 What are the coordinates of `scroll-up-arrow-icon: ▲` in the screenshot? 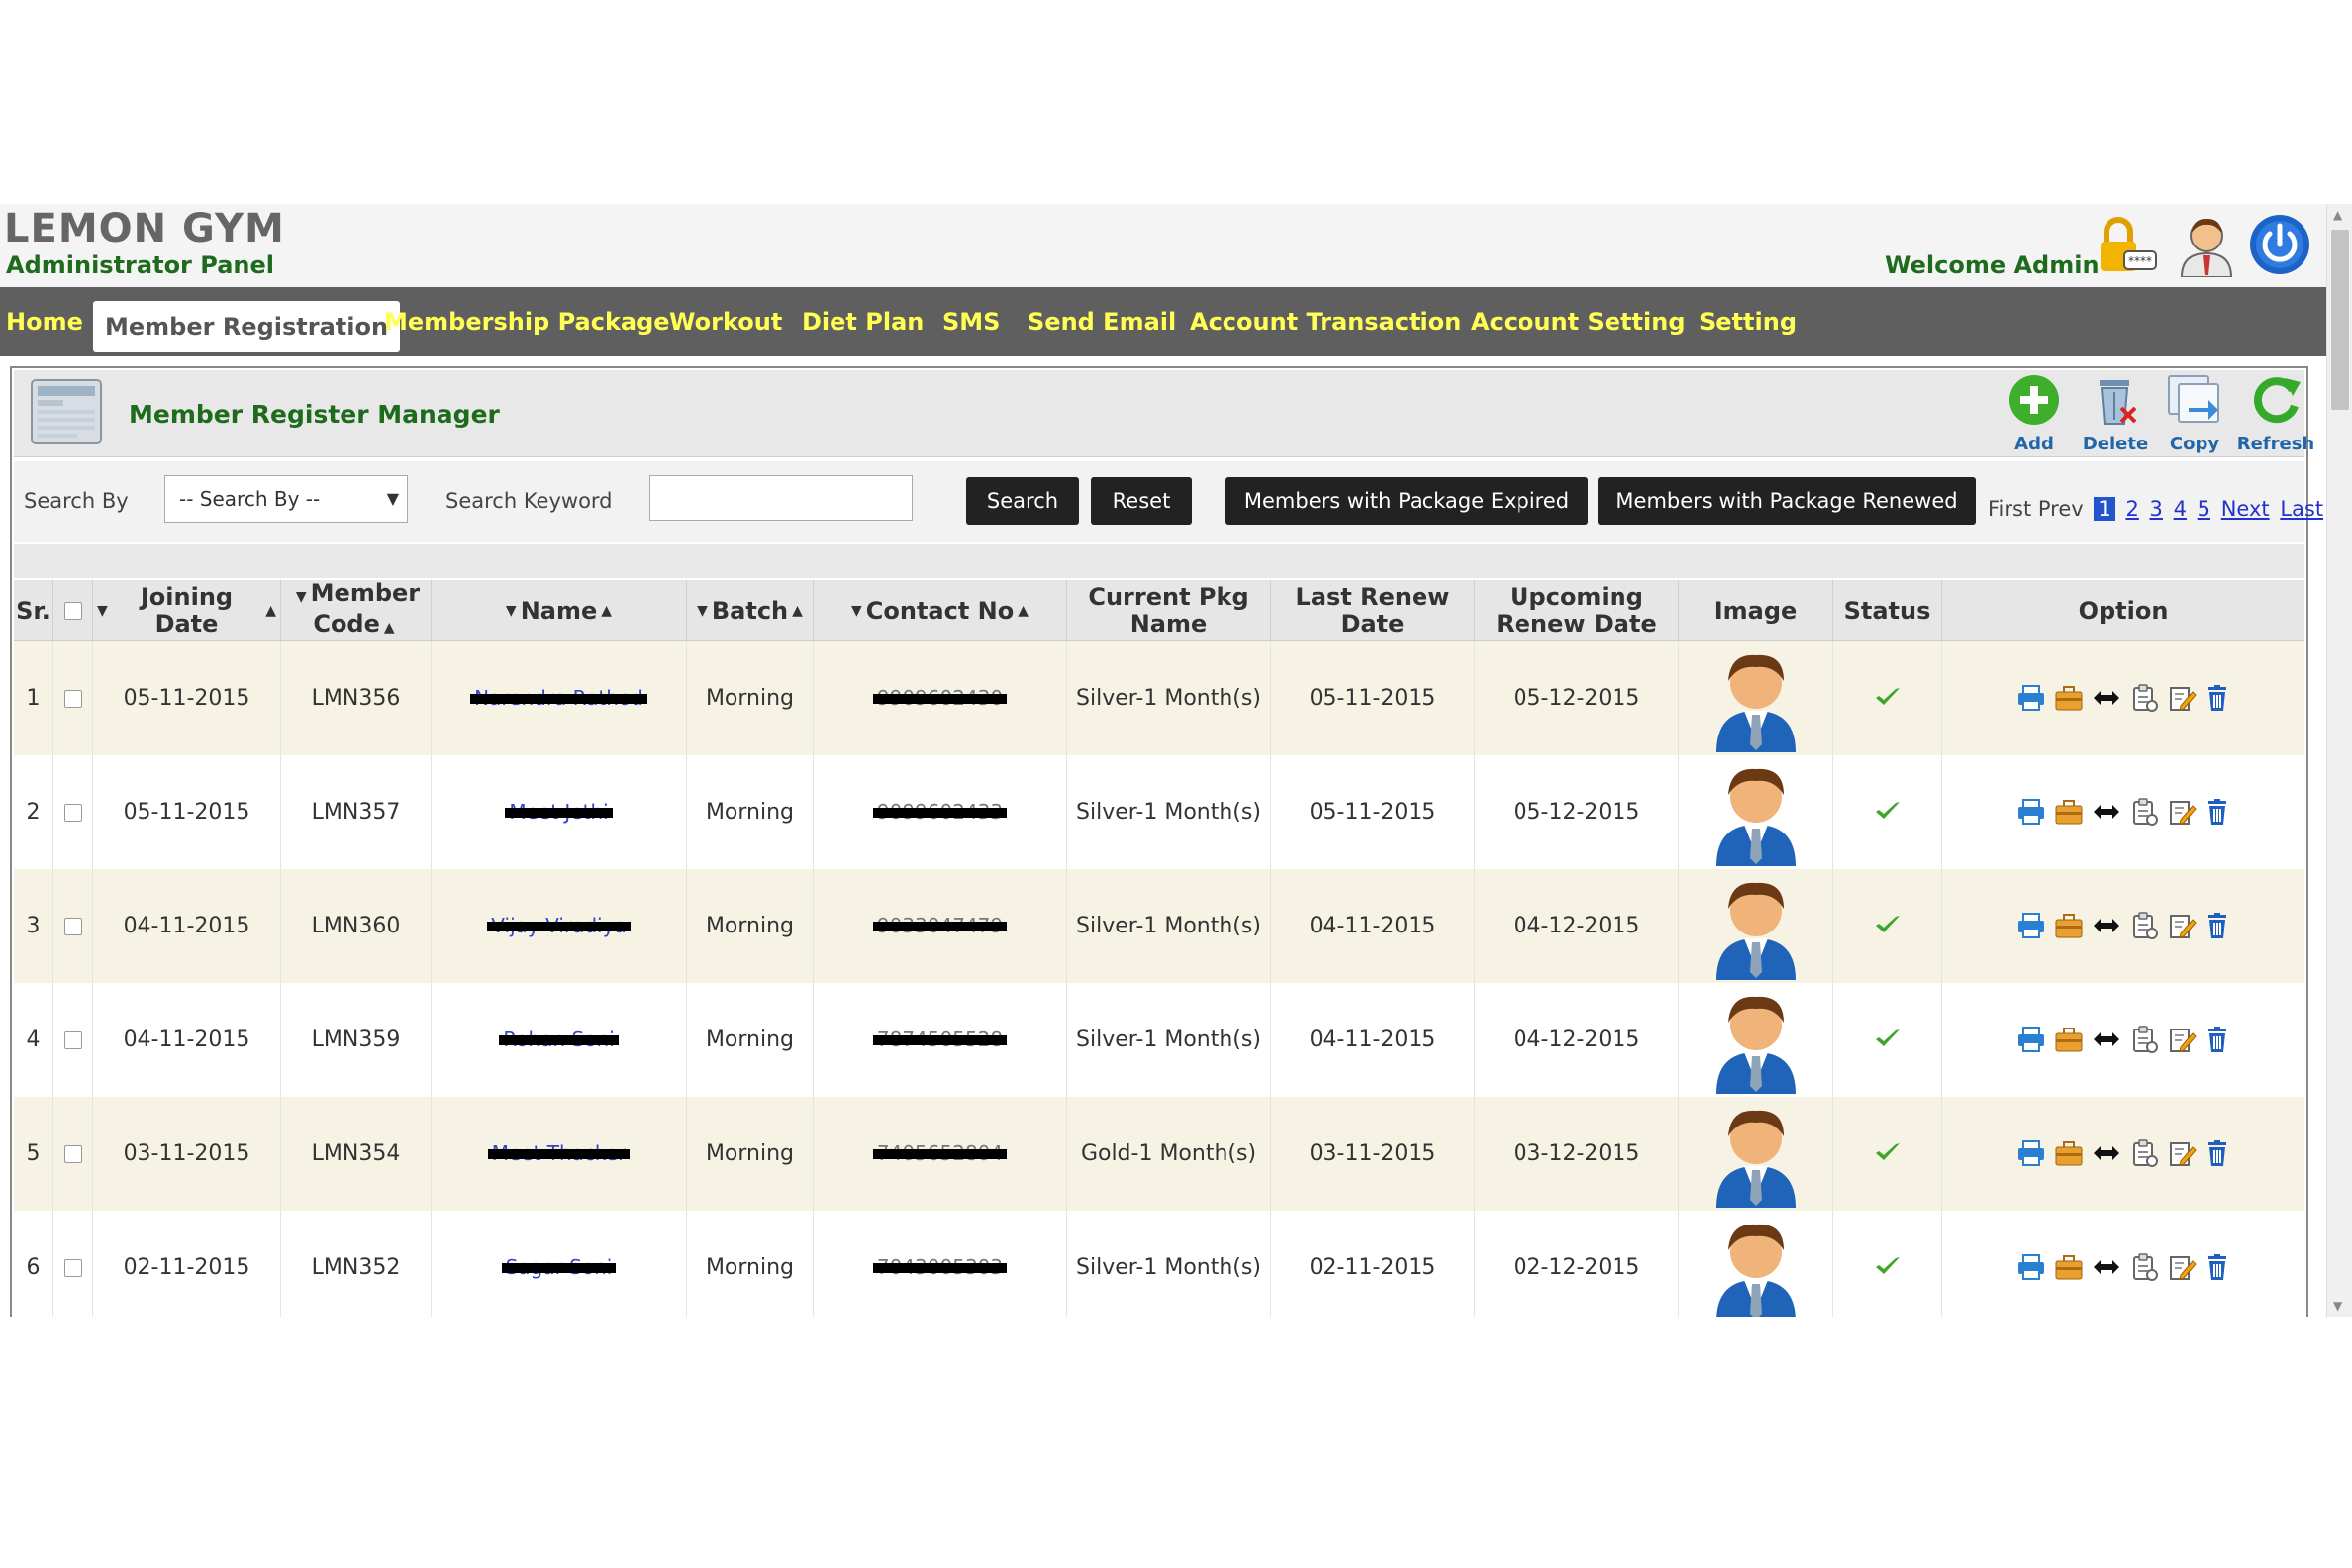 It's located at (2337, 215).